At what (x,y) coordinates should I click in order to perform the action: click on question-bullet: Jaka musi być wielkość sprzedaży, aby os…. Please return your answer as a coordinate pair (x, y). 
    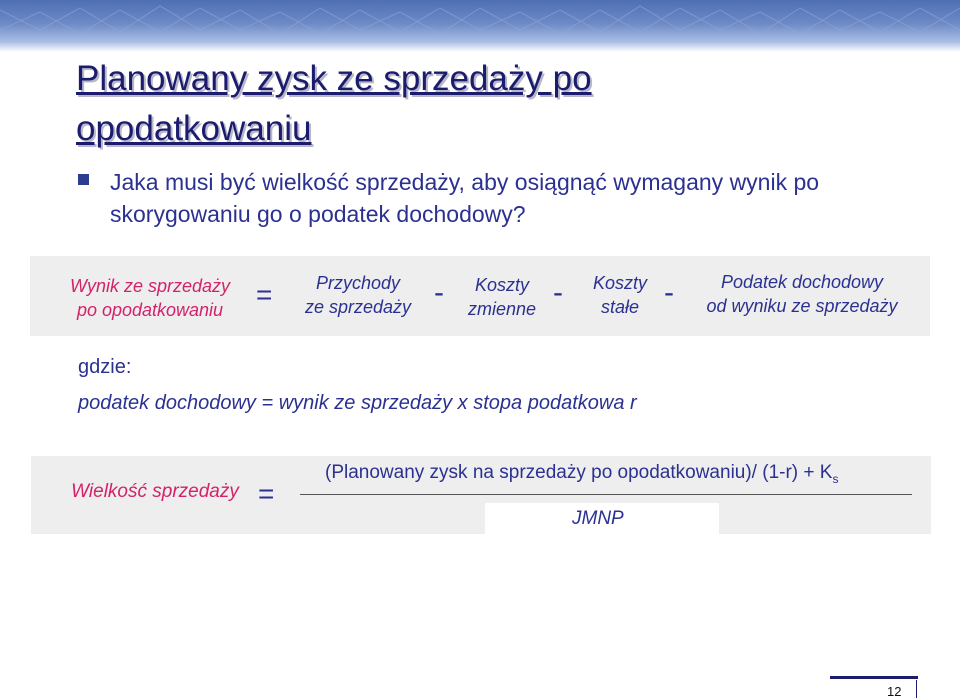
    Looking at the image, I should click on (465, 198).